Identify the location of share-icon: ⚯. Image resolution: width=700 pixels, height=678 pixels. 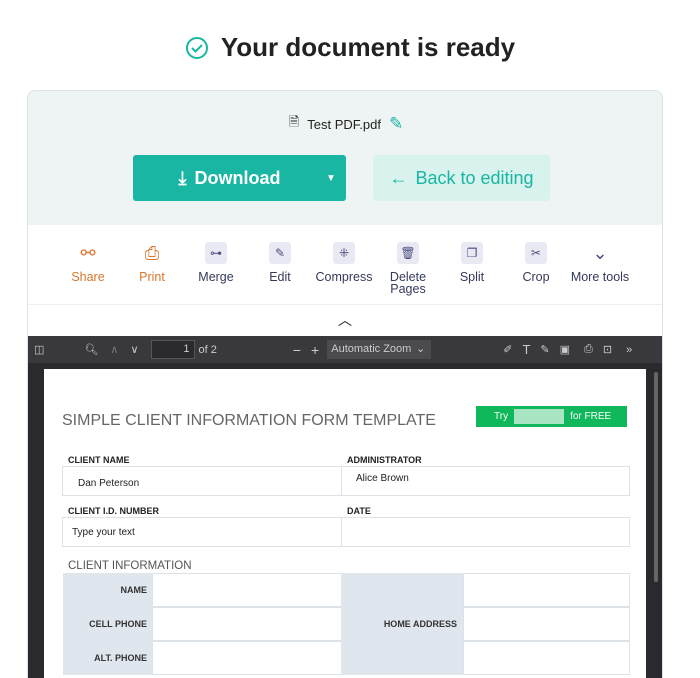
(88, 253).